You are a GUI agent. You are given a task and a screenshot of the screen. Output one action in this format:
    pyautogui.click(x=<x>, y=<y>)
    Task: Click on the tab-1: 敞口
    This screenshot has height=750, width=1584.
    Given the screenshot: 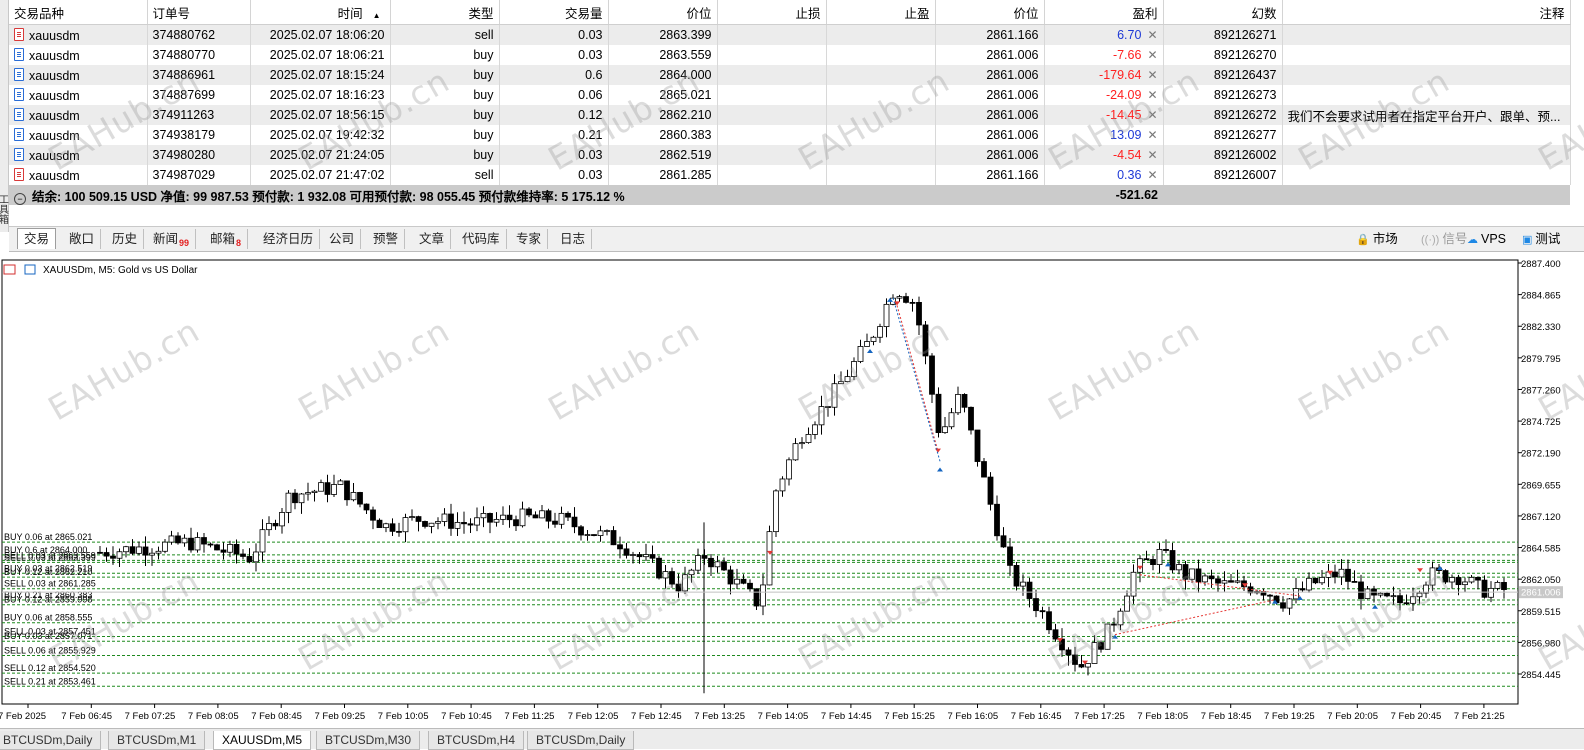 What is the action you would take?
    pyautogui.click(x=82, y=239)
    